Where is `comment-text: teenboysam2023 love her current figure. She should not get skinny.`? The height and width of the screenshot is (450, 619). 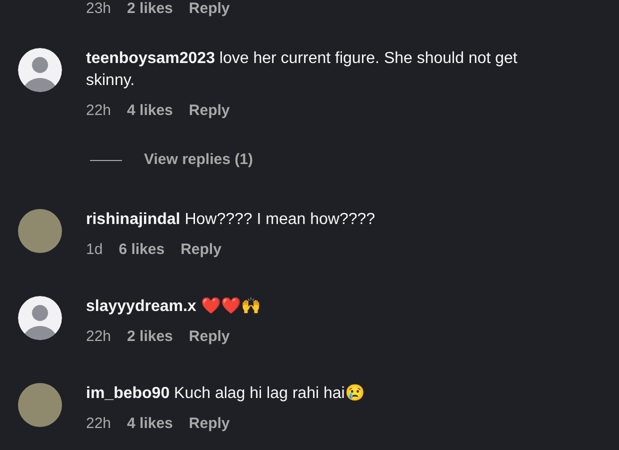 comment-text: teenboysam2023 love her current figure. She should not get skinny. is located at coordinates (302, 70).